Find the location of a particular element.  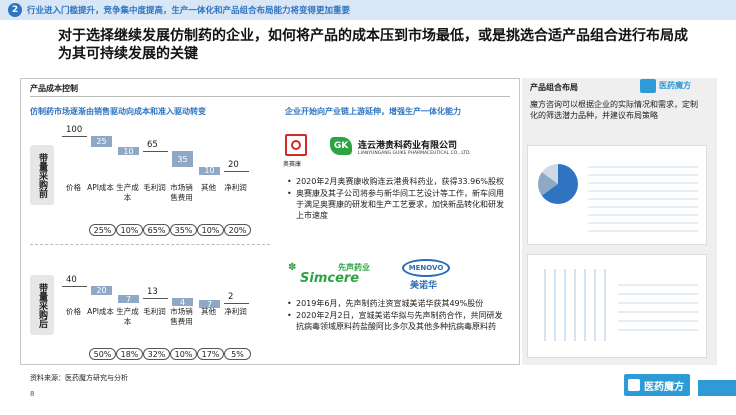

data-label: 2 is located at coordinates (231, 297).